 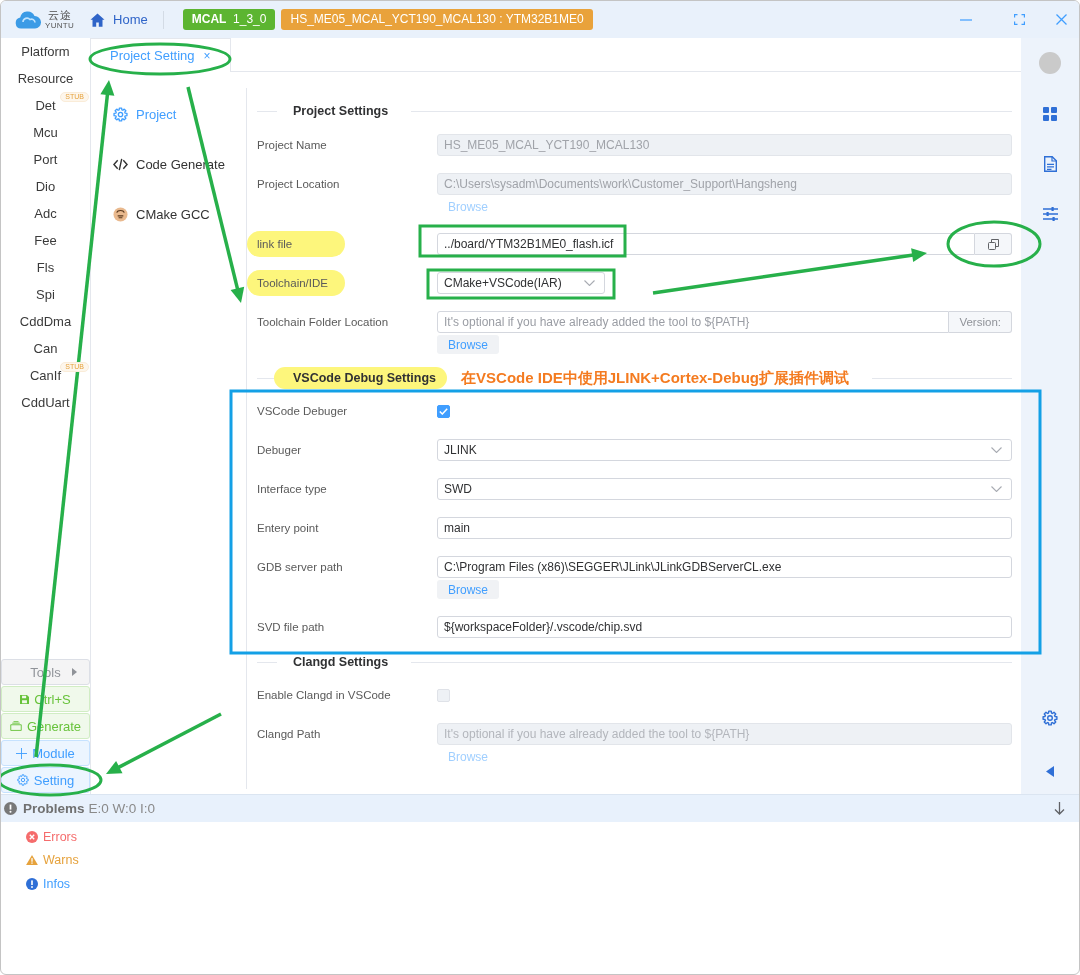 What do you see at coordinates (10, 808) in the screenshot?
I see `alert-icon` at bounding box center [10, 808].